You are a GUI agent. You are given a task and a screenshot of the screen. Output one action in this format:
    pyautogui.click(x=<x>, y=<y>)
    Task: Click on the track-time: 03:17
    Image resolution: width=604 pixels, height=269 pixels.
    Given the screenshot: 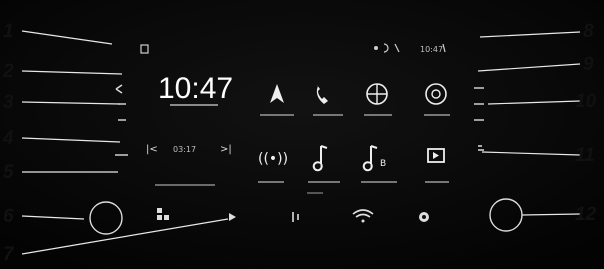 What is the action you would take?
    pyautogui.click(x=184, y=149)
    